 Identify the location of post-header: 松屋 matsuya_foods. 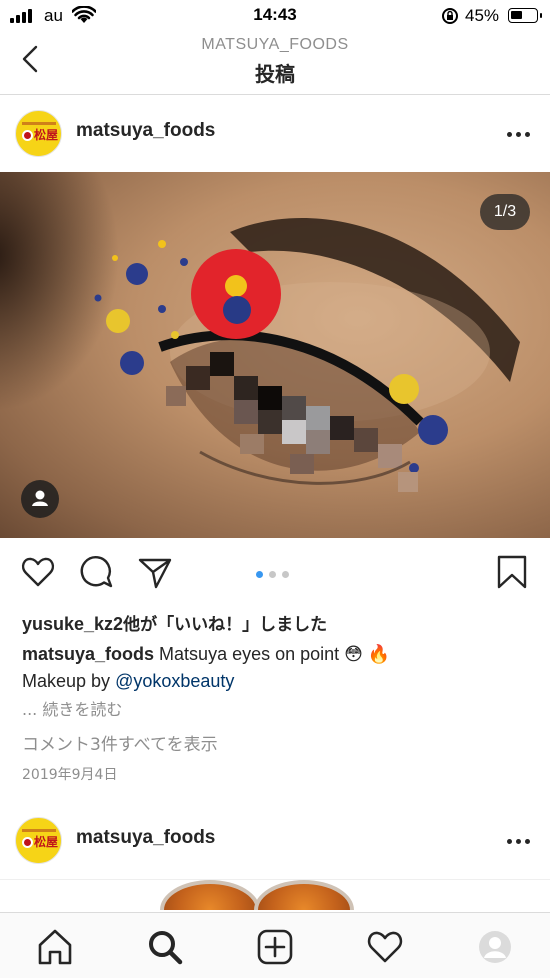
(275, 134).